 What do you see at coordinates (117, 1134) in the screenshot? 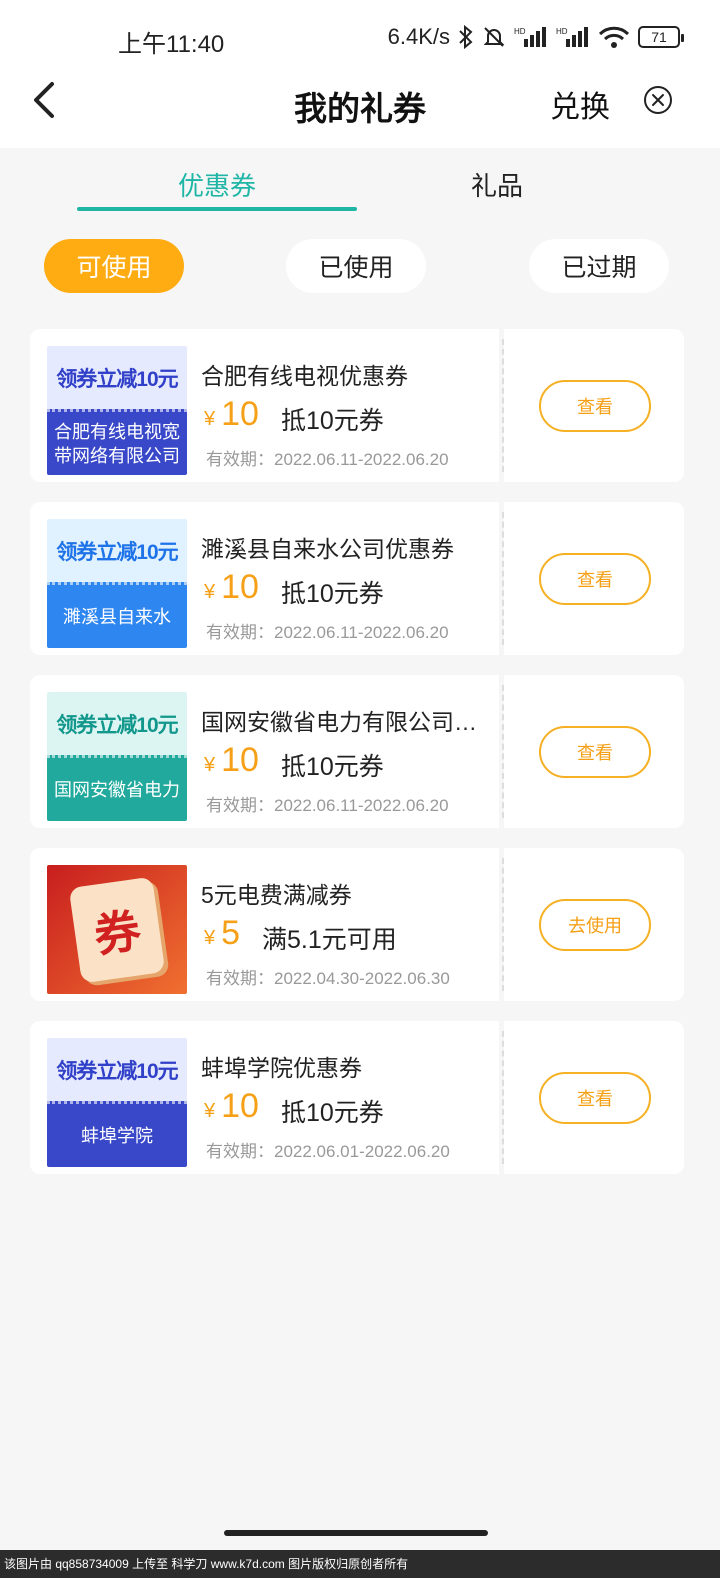
I see `thumbnail-merchant: 蚌埠学院` at bounding box center [117, 1134].